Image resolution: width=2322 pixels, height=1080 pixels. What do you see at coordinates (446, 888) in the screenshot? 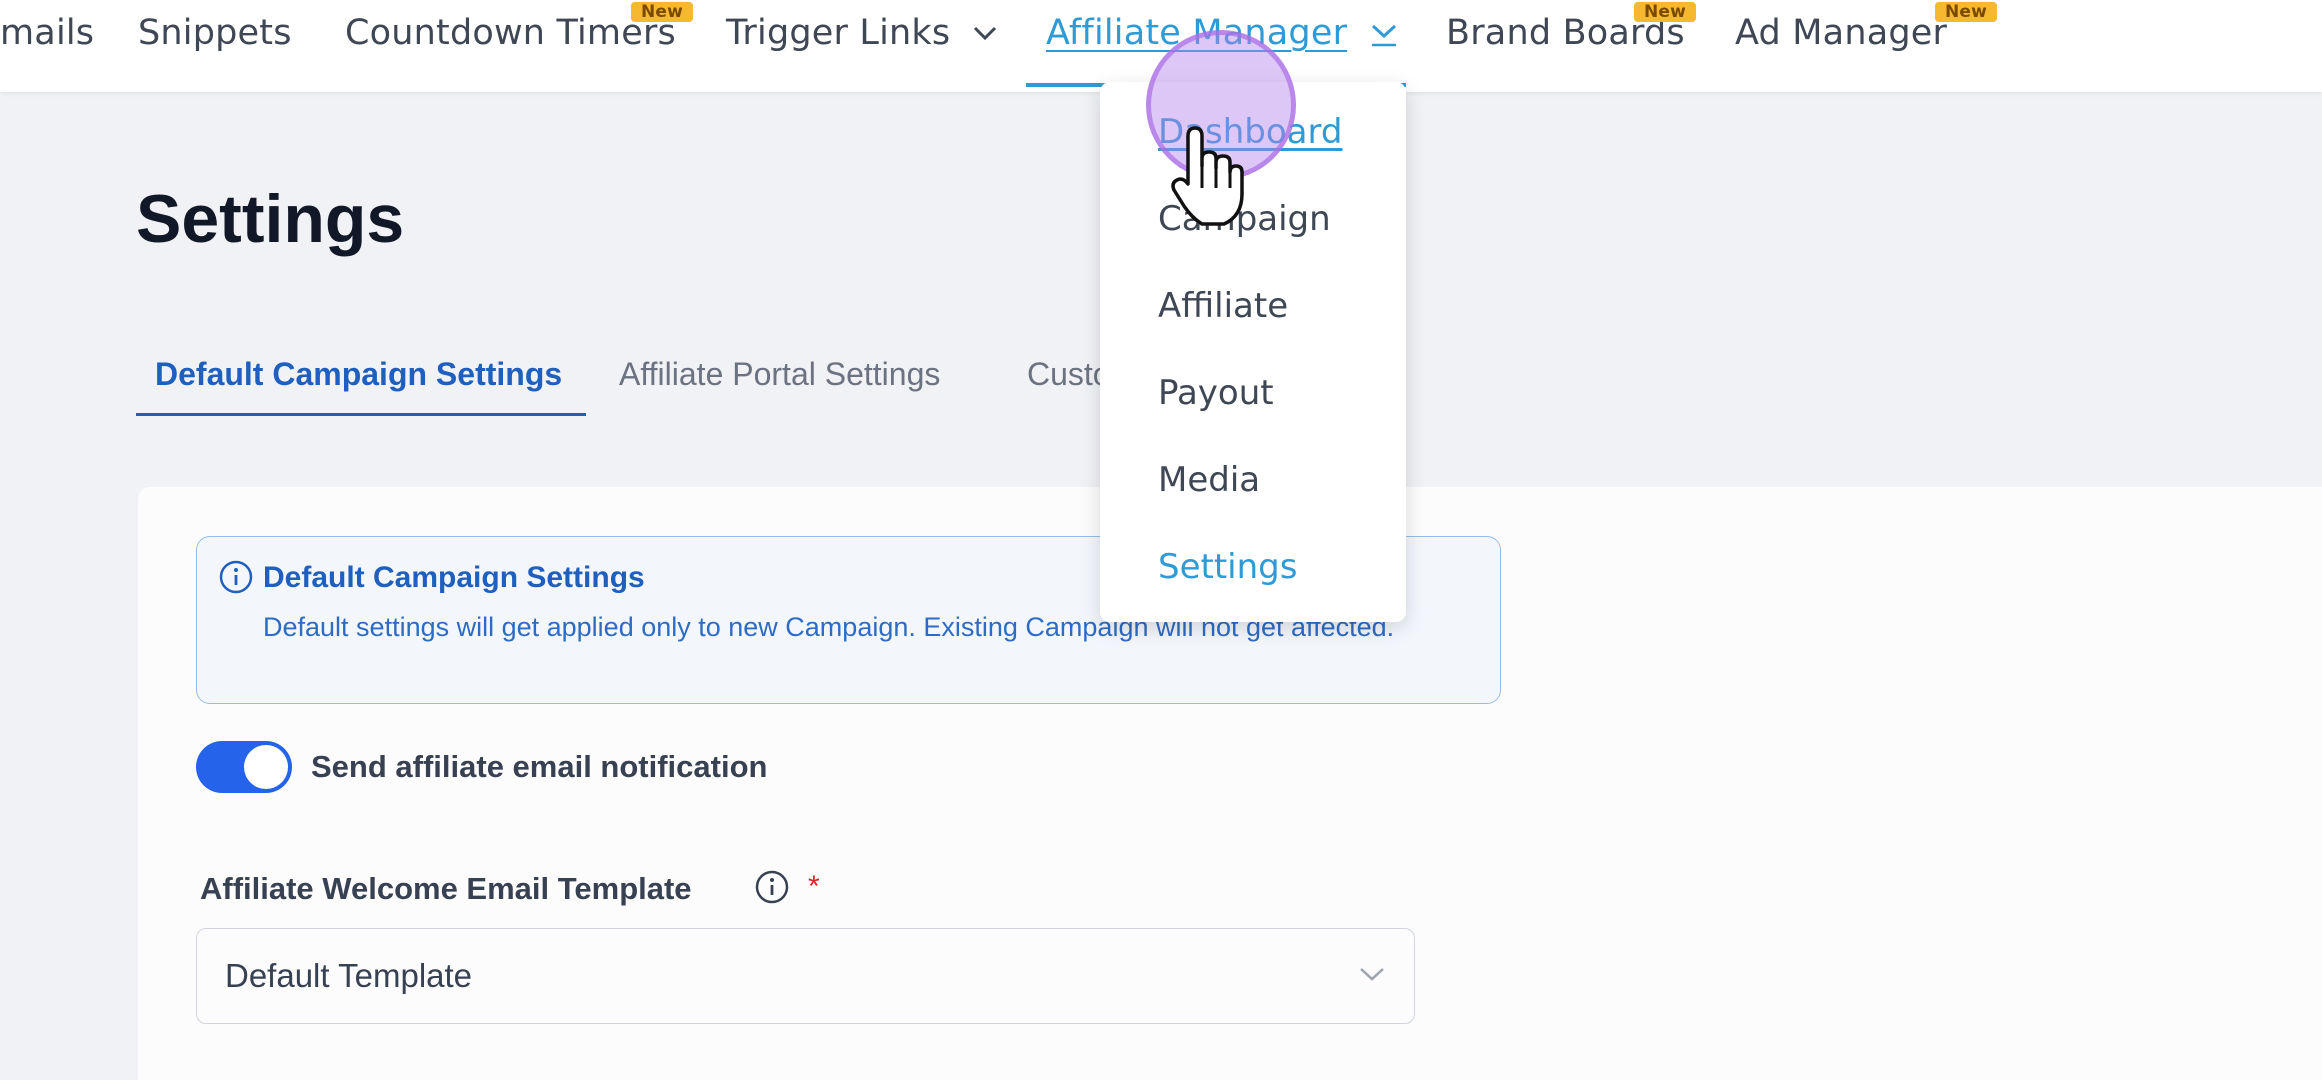
I see `welcome-template-label: Affiliate Welcome Email Template` at bounding box center [446, 888].